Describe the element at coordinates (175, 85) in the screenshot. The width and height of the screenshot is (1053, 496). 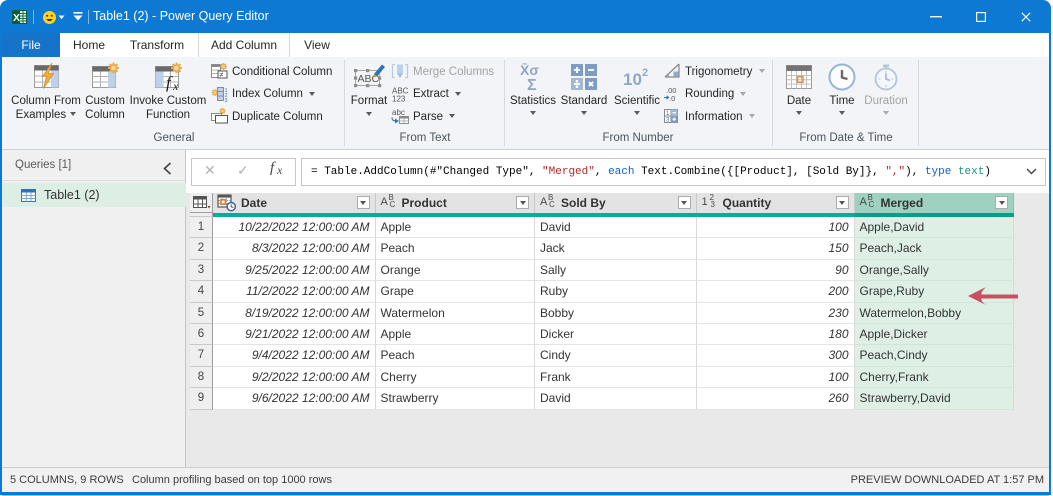
I see `svg-text: x` at that location.